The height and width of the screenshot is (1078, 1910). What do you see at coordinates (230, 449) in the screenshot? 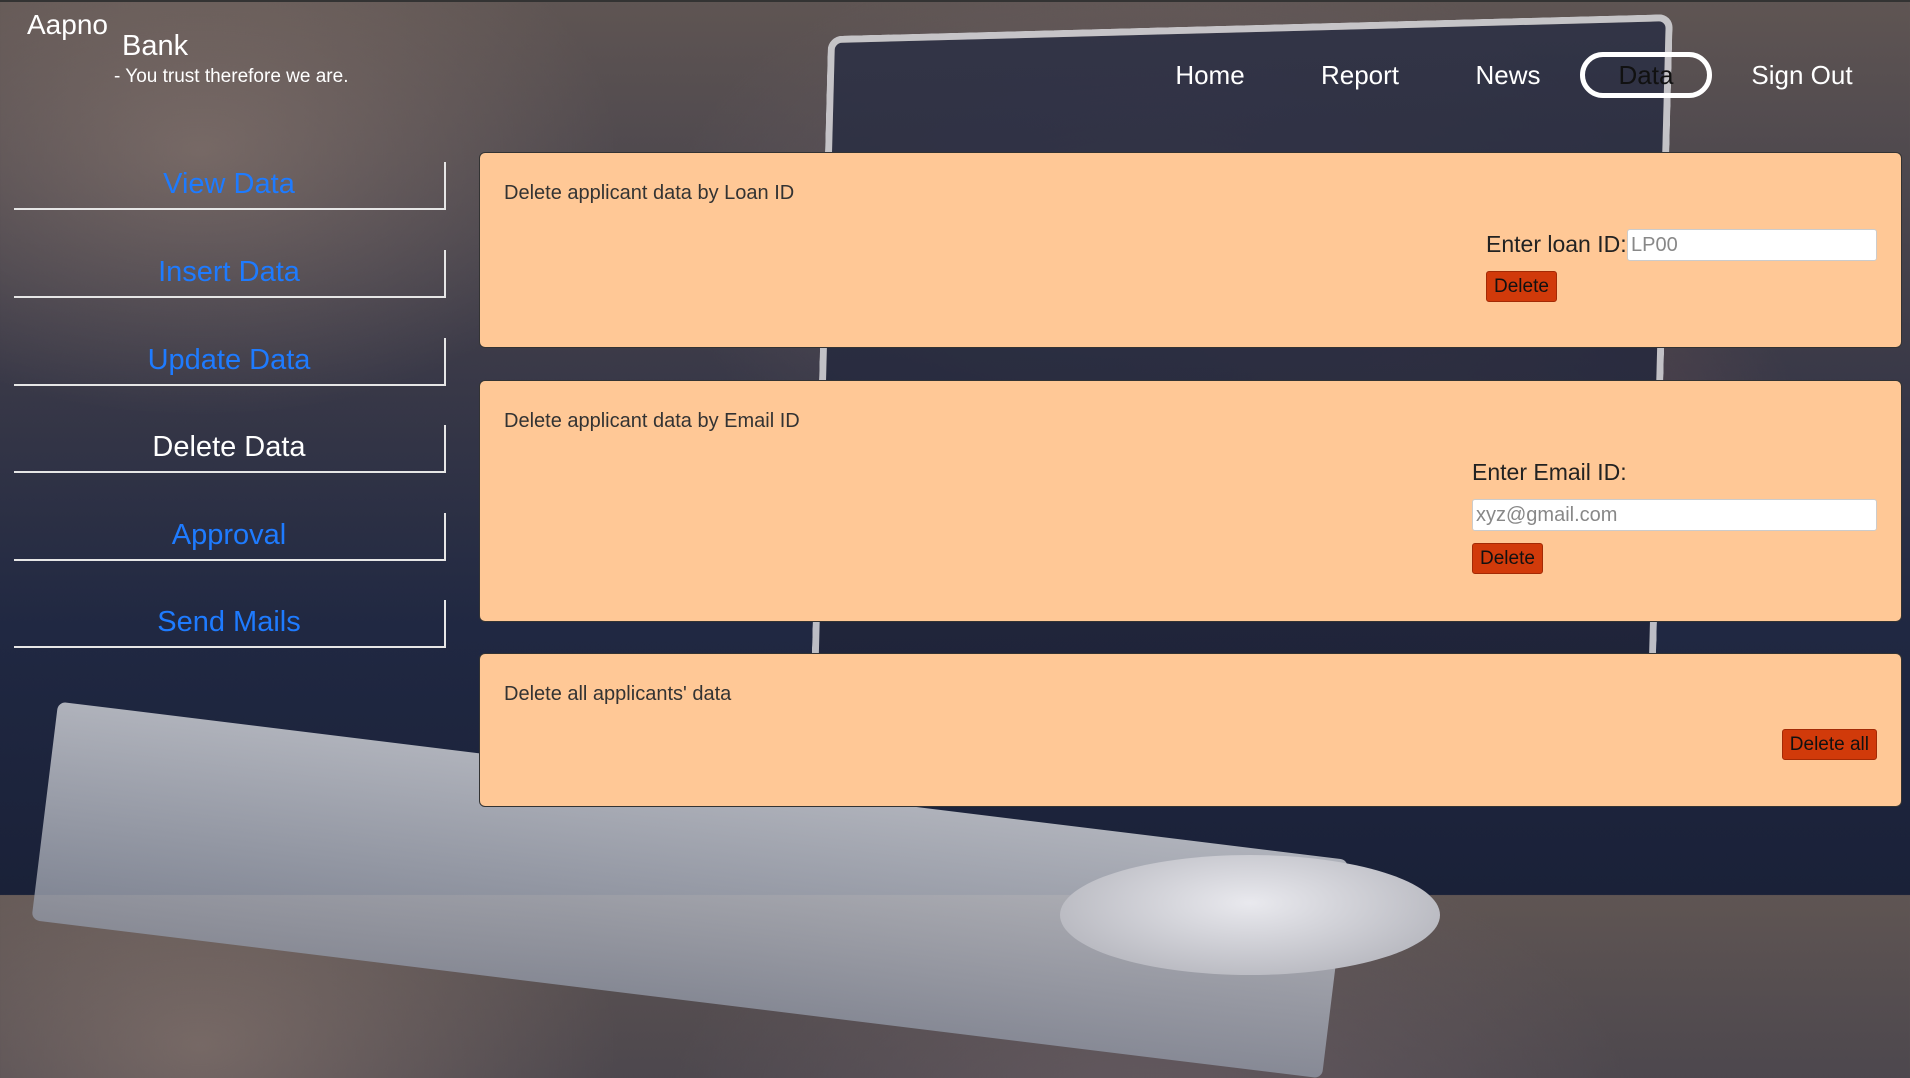
I see `sidebar-item-delete-data: Delete Data` at bounding box center [230, 449].